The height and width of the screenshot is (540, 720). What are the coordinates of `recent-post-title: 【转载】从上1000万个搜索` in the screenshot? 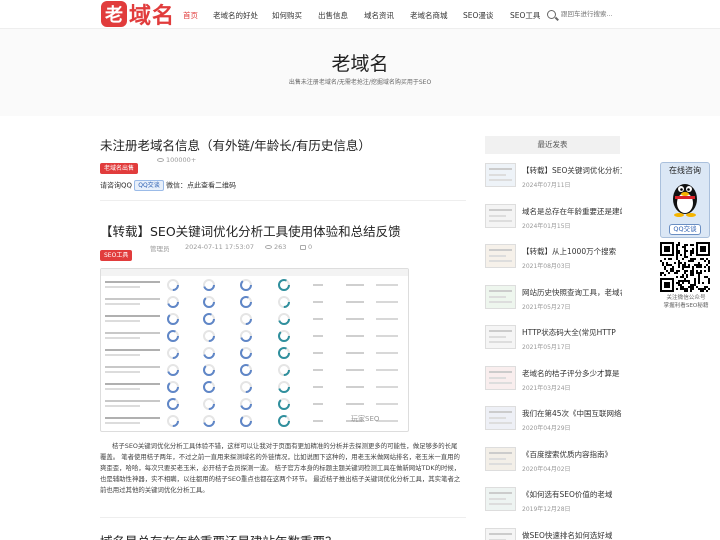 It's located at (572, 251).